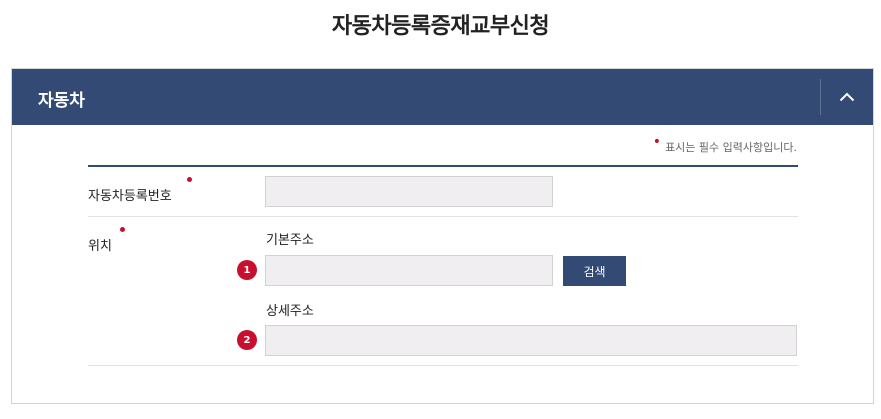 The width and height of the screenshot is (881, 419). Describe the element at coordinates (130, 196) in the screenshot. I see `vehicle-number-label: 자동차등록번호` at that location.